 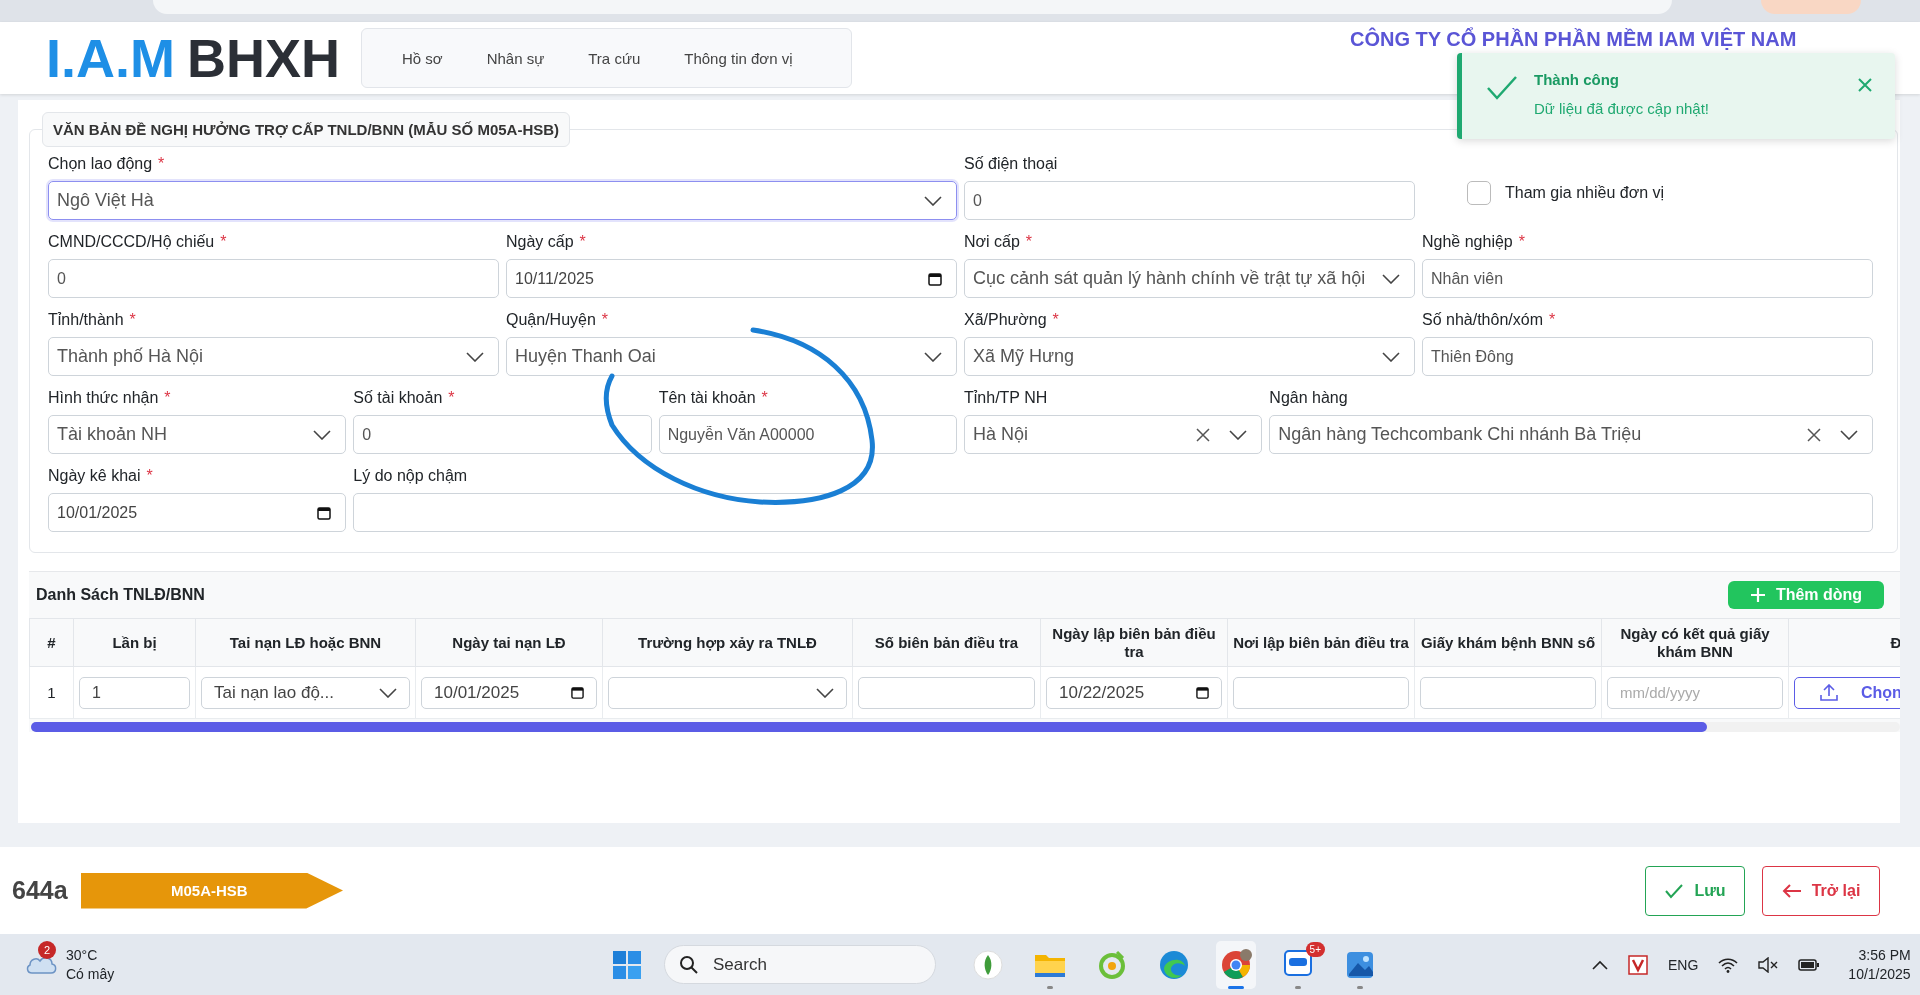 What do you see at coordinates (1571, 434) in the screenshot?
I see `select-field: Ngân hàng Techcombank Chi nhánh Bà Triệu` at bounding box center [1571, 434].